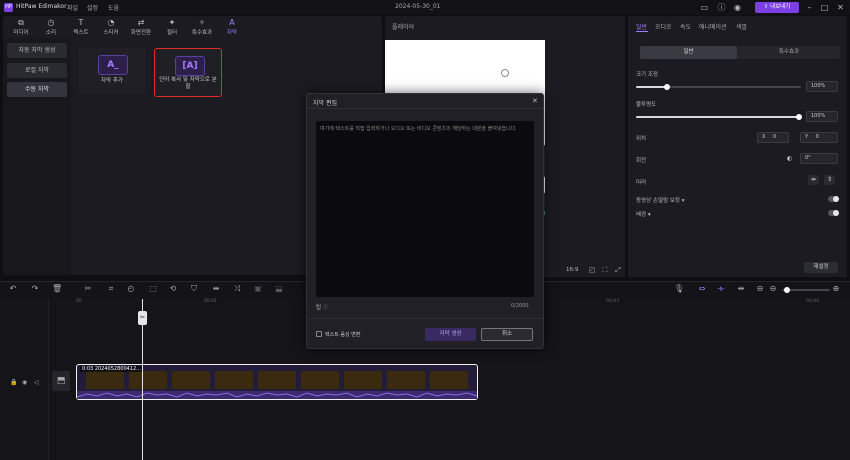 The image size is (850, 460). What do you see at coordinates (35, 289) in the screenshot?
I see `redo-icon: ↷` at bounding box center [35, 289].